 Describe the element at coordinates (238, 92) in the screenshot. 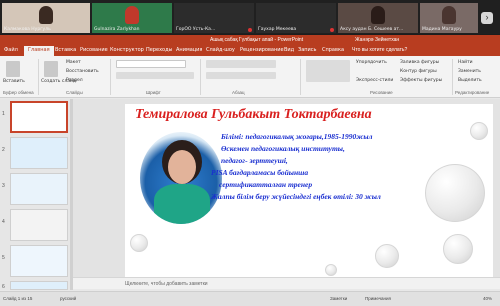

I see `group-label: Абзац` at that location.